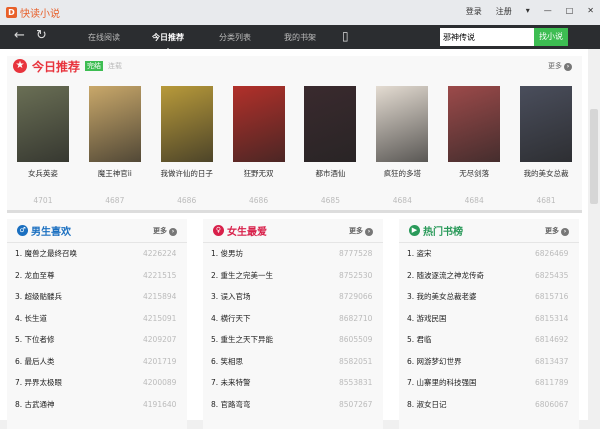 This screenshot has height=429, width=600. Describe the element at coordinates (356, 361) in the screenshot. I see `item-count: 8582051` at that location.